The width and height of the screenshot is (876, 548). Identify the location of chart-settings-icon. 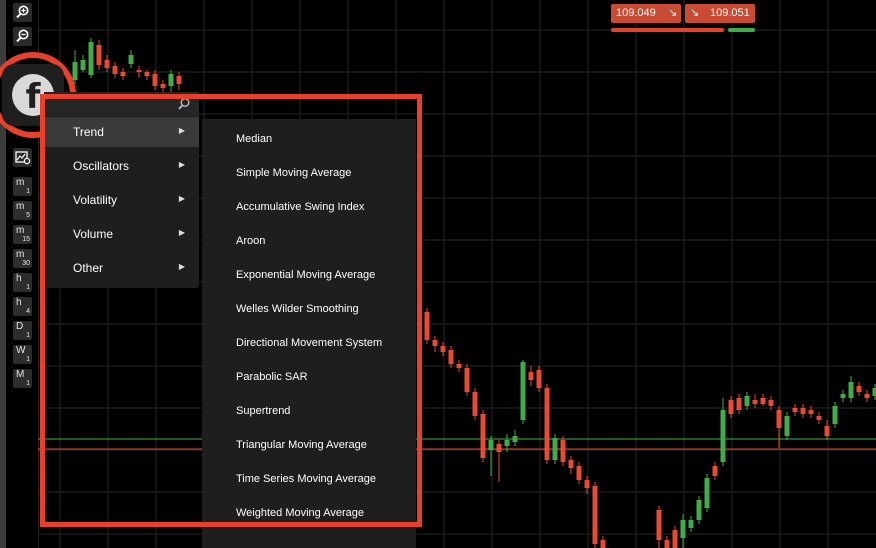
(23, 158).